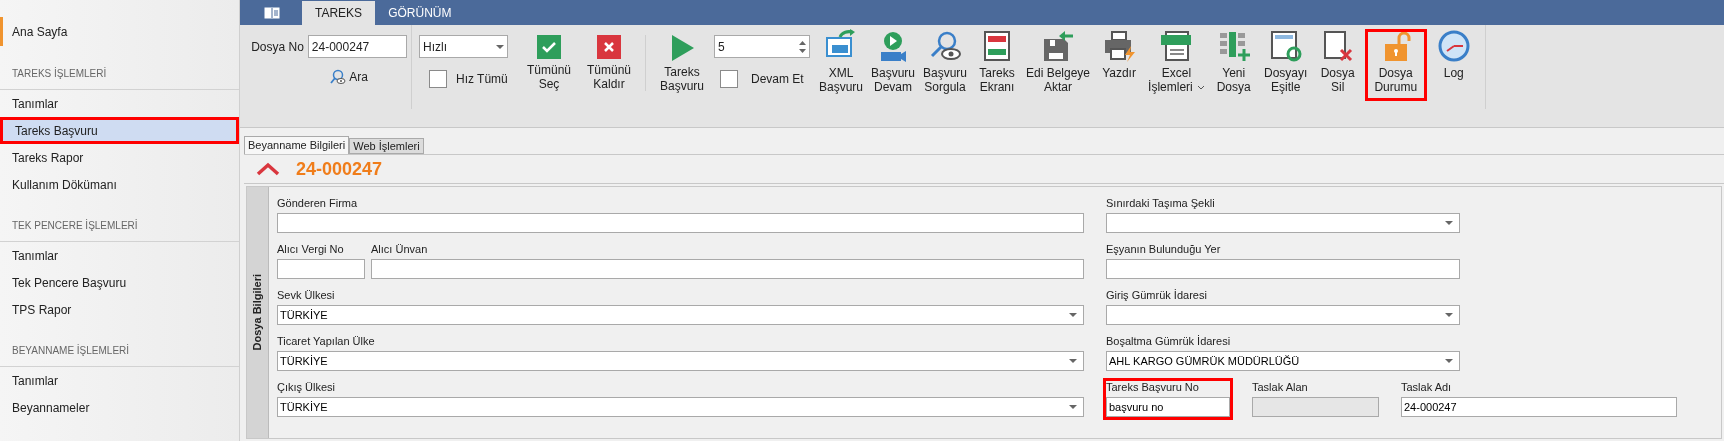  I want to click on ribbon-button: Tareks Ekranı, so click(997, 62).